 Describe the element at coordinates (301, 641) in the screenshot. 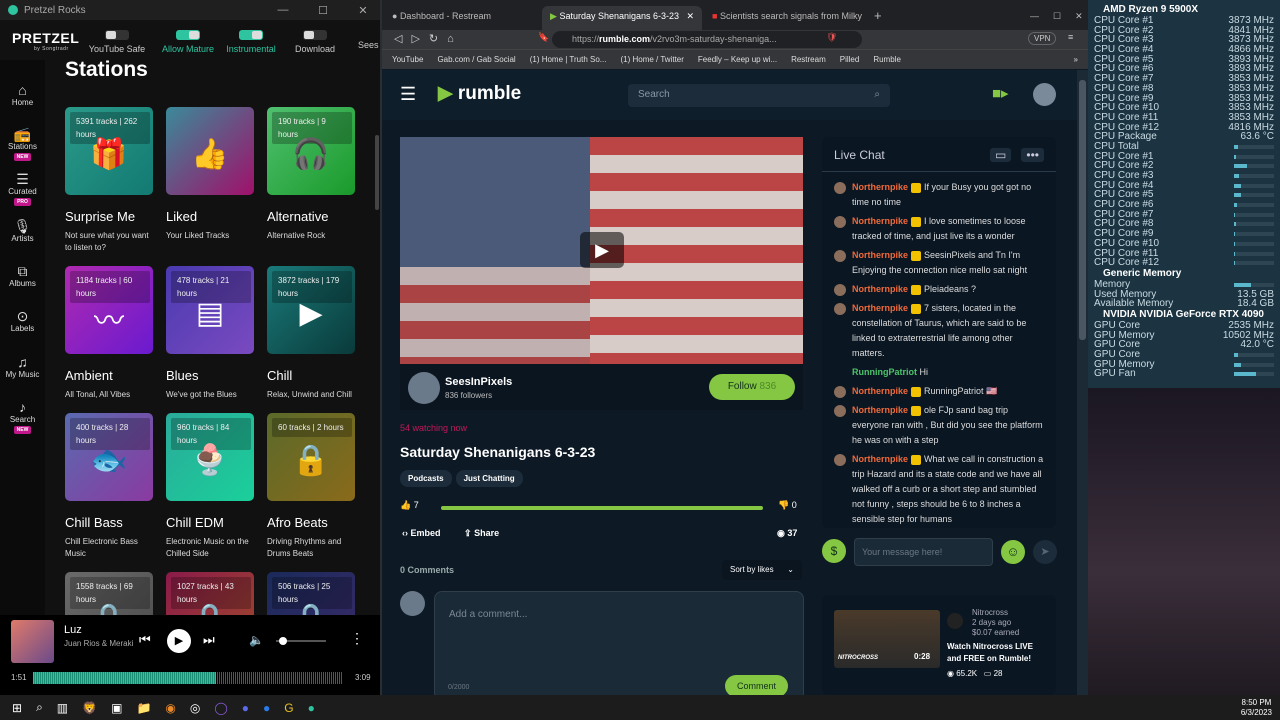

I see `volume-slider` at that location.